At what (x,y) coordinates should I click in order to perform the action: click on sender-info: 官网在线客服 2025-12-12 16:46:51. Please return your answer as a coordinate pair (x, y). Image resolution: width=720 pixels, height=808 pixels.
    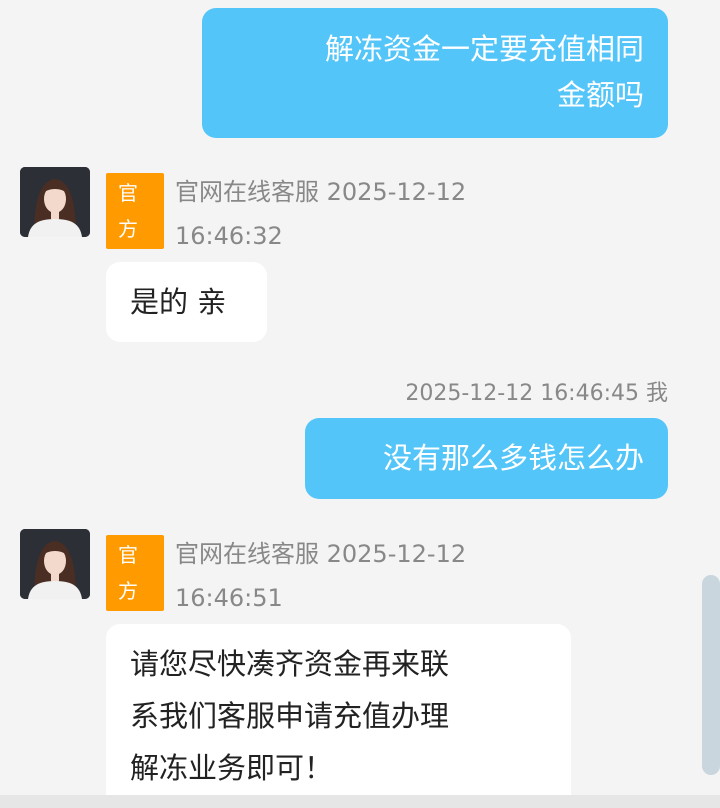
    Looking at the image, I should click on (375, 576).